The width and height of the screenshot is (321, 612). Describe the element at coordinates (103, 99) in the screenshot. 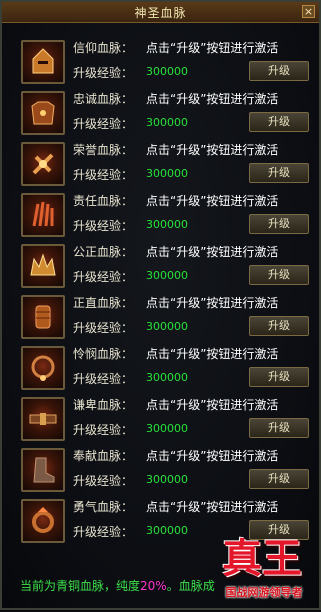

I see `bloodline-name: 忠诚血脉：` at that location.